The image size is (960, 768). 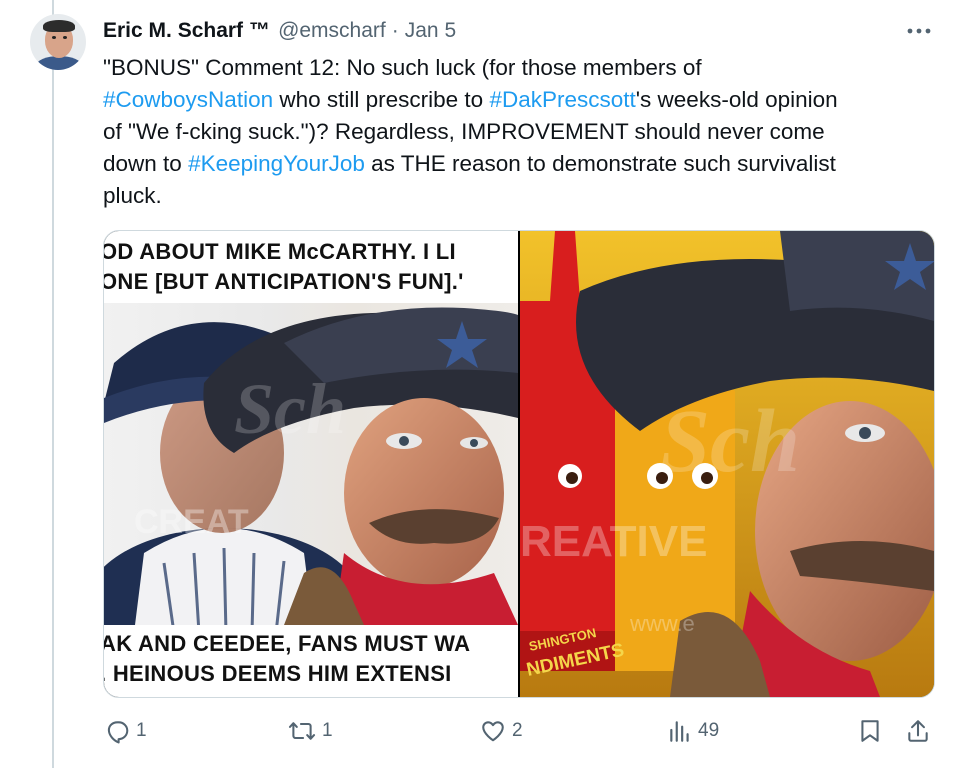 I want to click on post-text-line: pluck., so click(x=523, y=196).